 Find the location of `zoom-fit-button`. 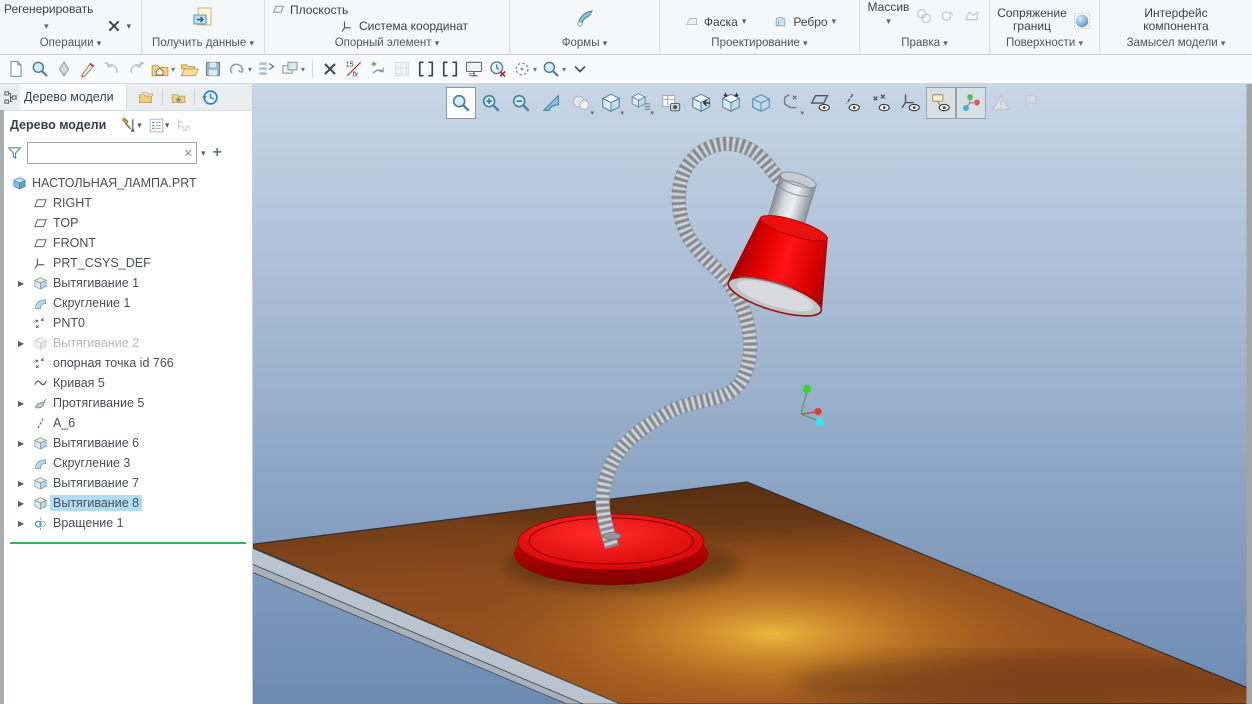

zoom-fit-button is located at coordinates (461, 103).